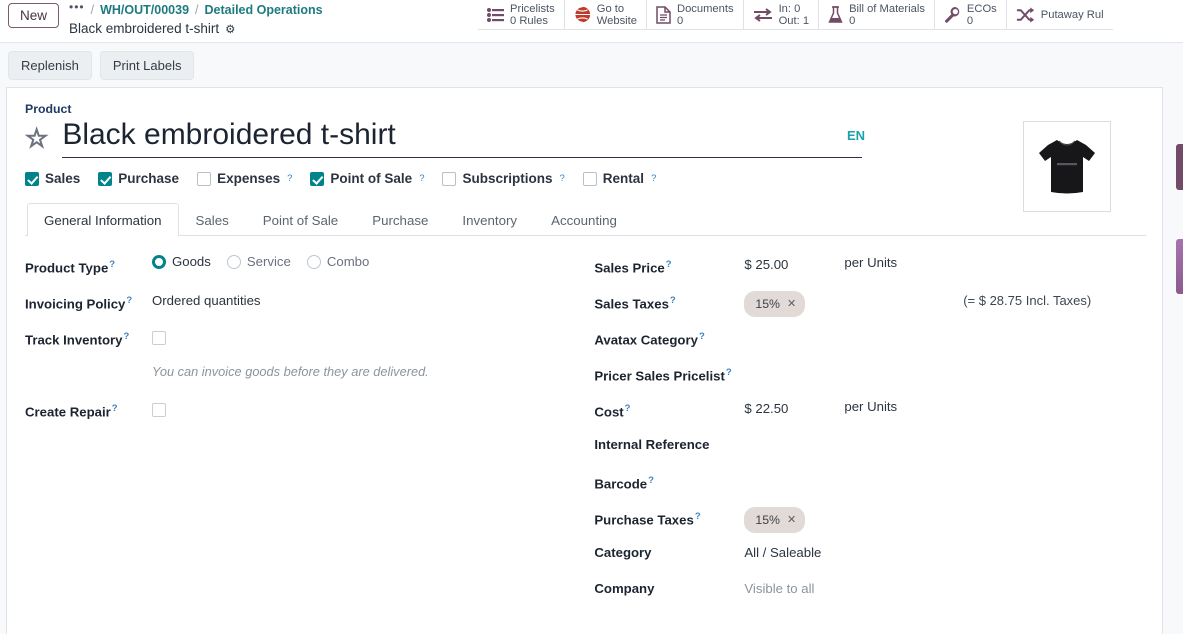 This screenshot has height=644, width=1183. I want to click on app-checkbox-expenses: Expenses ?, so click(244, 178).